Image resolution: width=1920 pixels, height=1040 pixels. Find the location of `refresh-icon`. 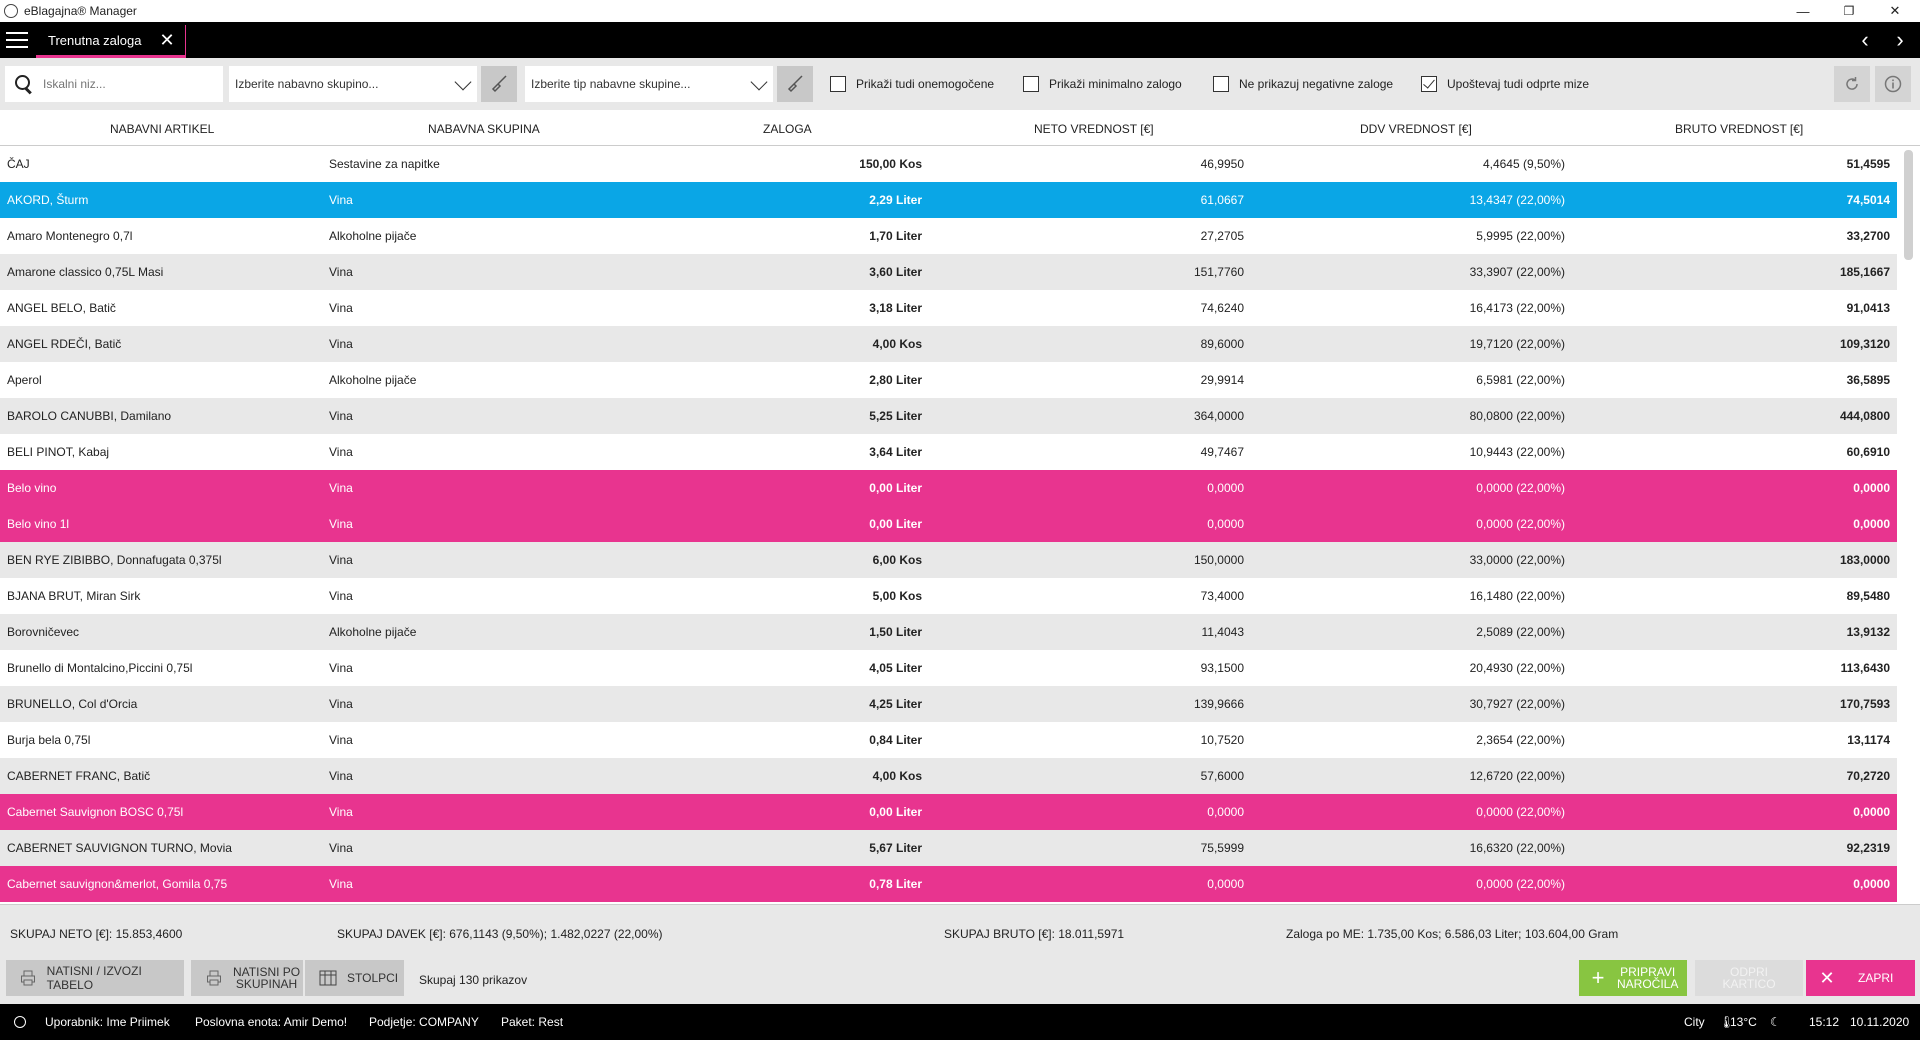

refresh-icon is located at coordinates (1852, 83).